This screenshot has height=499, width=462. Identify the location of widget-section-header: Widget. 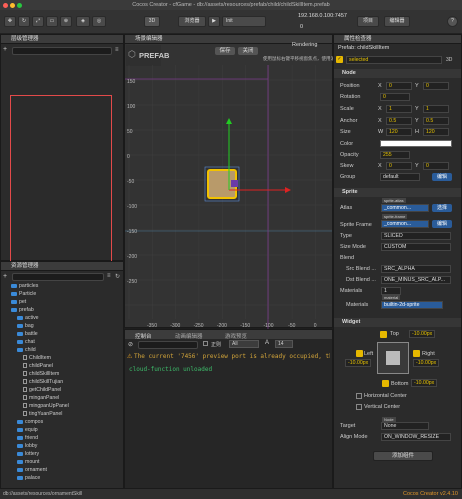
(397, 322).